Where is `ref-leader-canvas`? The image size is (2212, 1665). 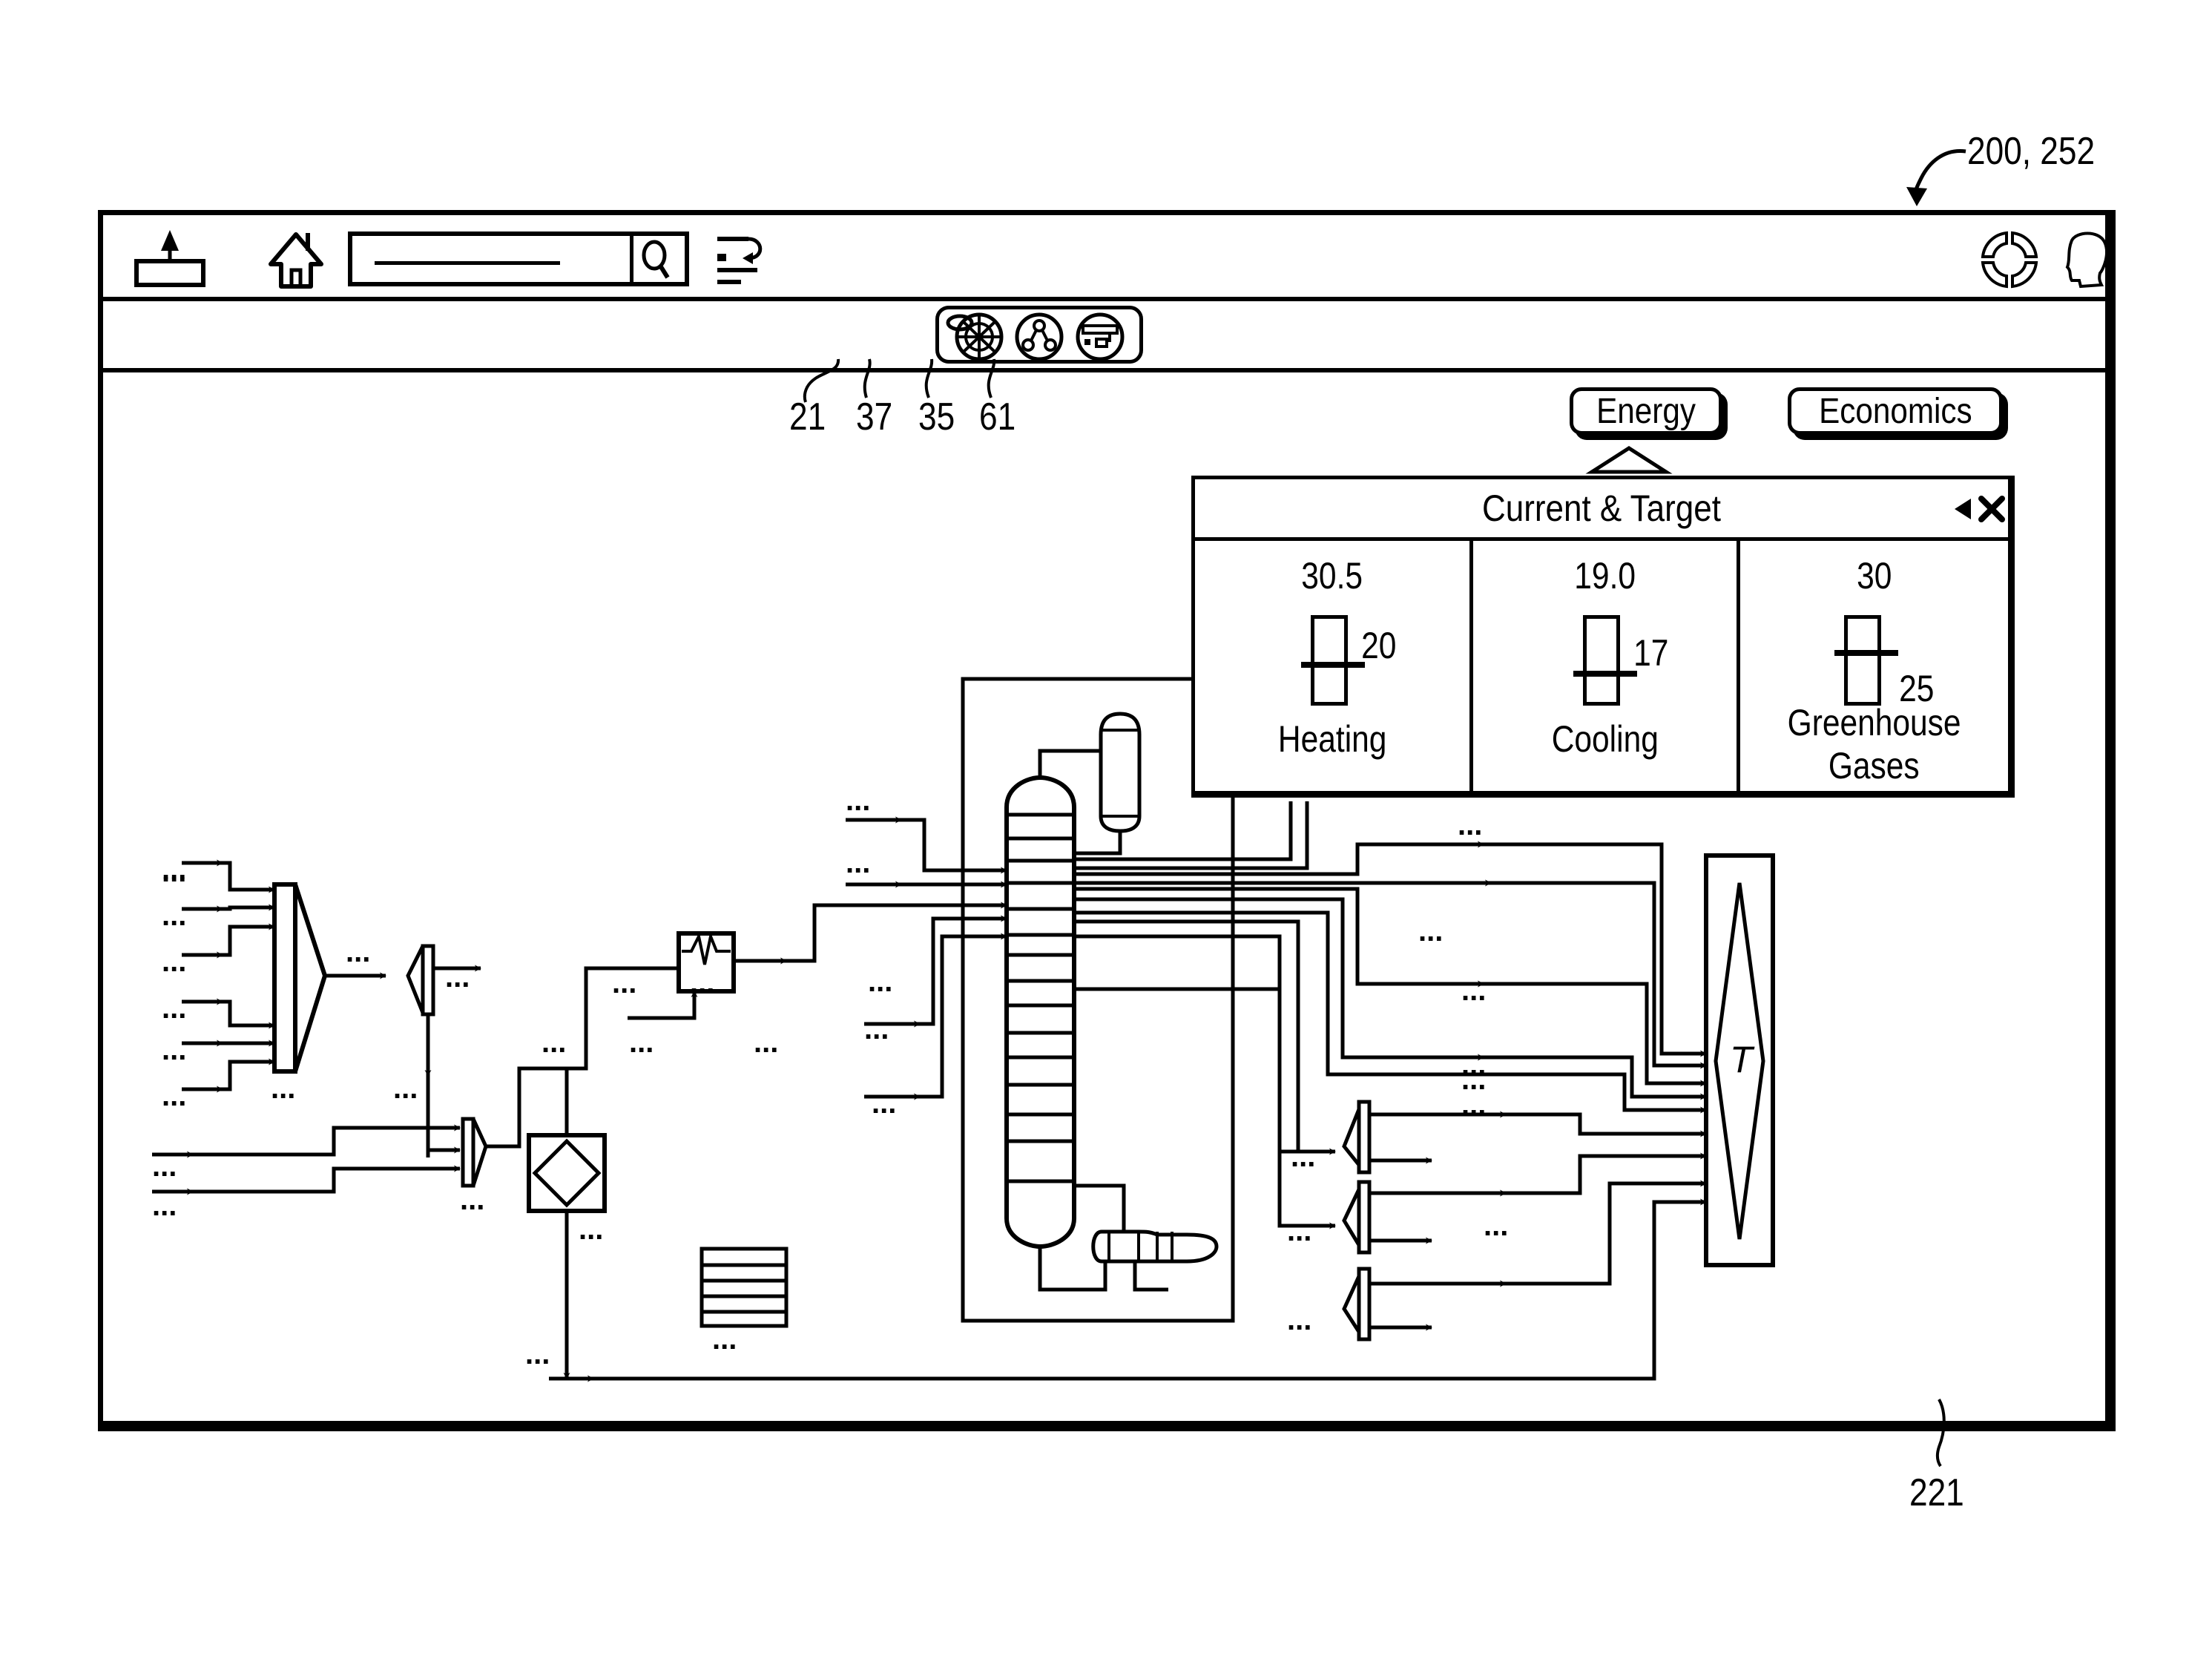 ref-leader-canvas is located at coordinates (1941, 1433).